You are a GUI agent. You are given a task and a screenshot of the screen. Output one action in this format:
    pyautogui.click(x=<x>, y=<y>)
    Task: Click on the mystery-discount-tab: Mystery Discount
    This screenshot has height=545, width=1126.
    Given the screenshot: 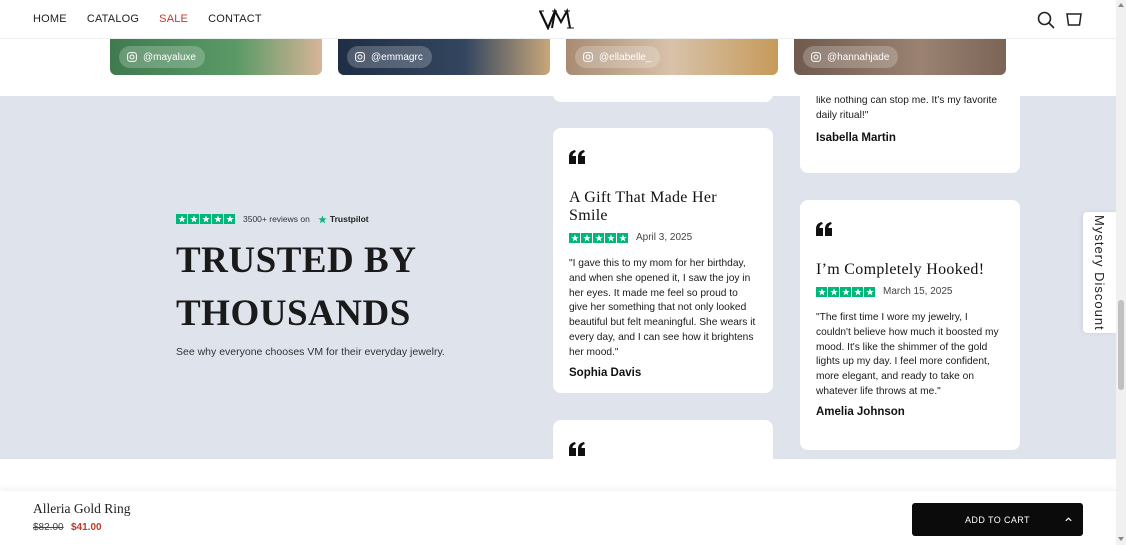 What is the action you would take?
    pyautogui.click(x=1099, y=272)
    